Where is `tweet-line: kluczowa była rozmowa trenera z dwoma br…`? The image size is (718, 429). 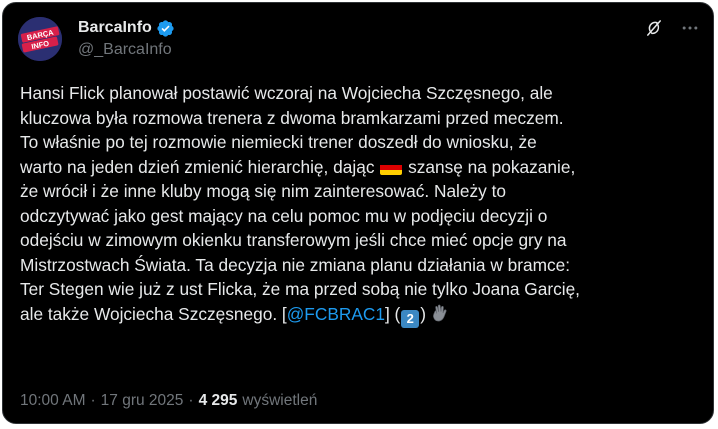 tweet-line: kluczowa była rozmowa trenera z dwoma br… is located at coordinates (292, 117).